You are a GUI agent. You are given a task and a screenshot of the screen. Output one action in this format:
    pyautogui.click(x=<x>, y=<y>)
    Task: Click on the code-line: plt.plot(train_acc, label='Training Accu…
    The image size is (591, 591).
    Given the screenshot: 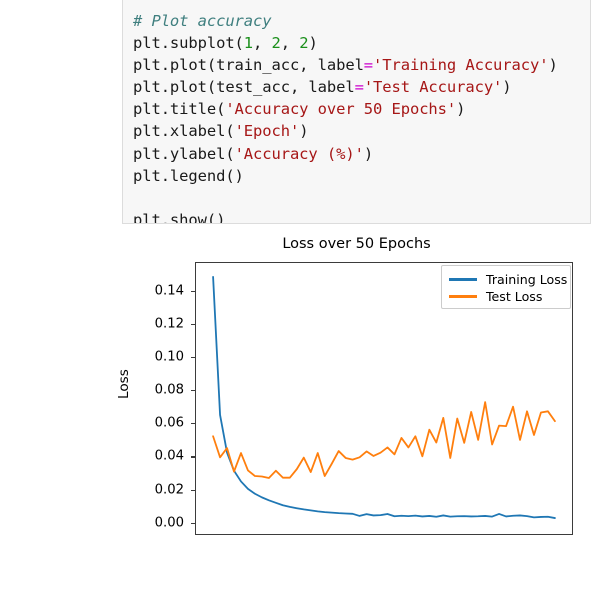 What is the action you would take?
    pyautogui.click(x=361, y=65)
    